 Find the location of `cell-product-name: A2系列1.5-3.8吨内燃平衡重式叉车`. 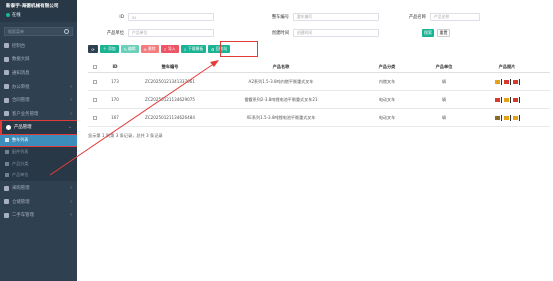

cell-product-name: A2系列1.5-3.8吨内燃平衡重式叉车 is located at coordinates (281, 81).